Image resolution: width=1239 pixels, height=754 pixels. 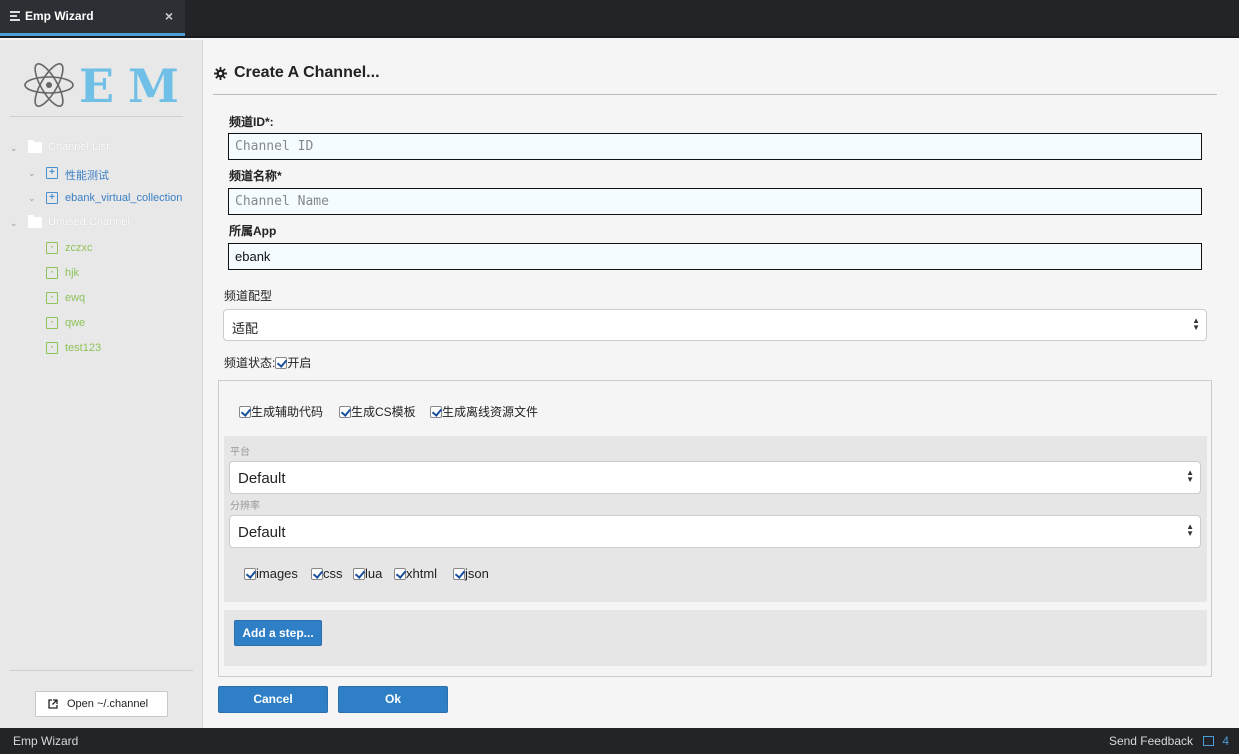 I want to click on resource-option: json, so click(x=471, y=573).